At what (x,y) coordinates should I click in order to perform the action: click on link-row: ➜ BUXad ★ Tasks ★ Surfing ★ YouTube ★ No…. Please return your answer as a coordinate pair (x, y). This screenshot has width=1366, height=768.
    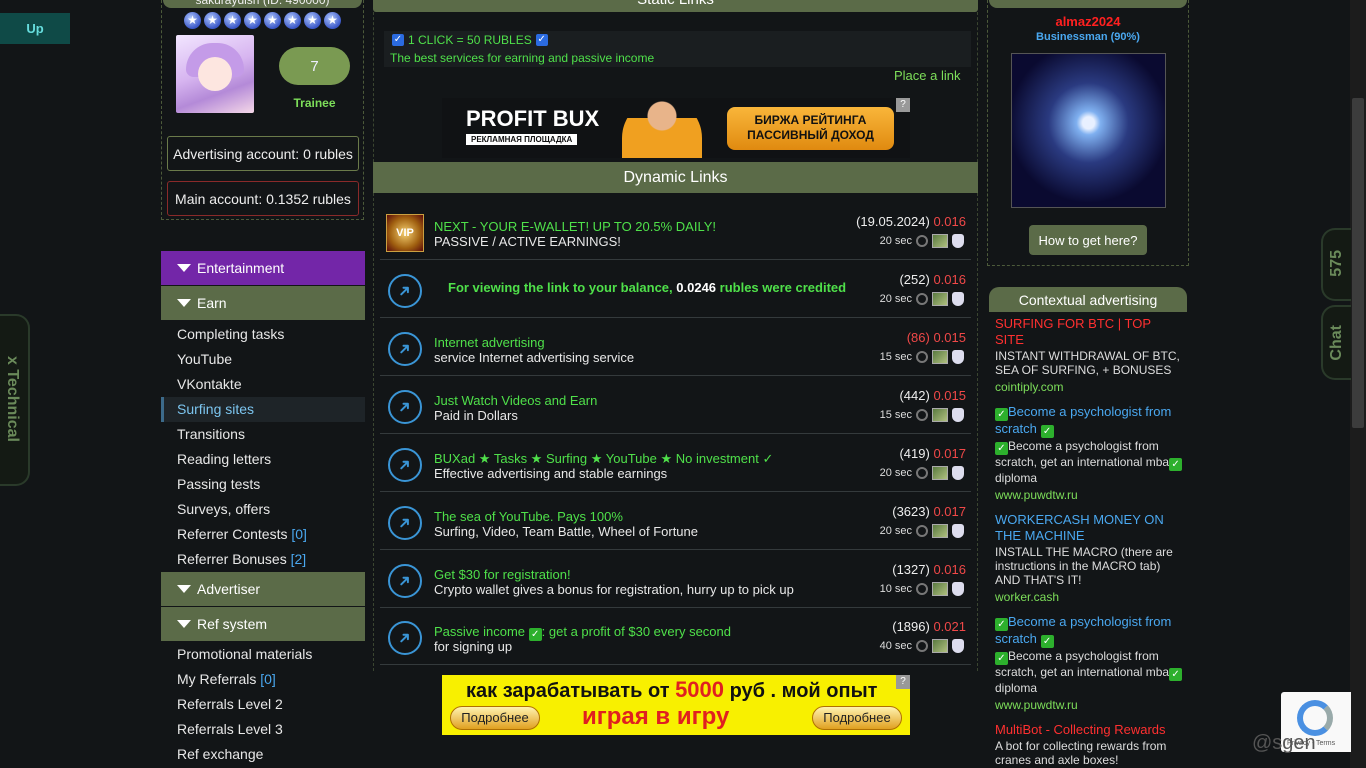
    Looking at the image, I should click on (675, 466).